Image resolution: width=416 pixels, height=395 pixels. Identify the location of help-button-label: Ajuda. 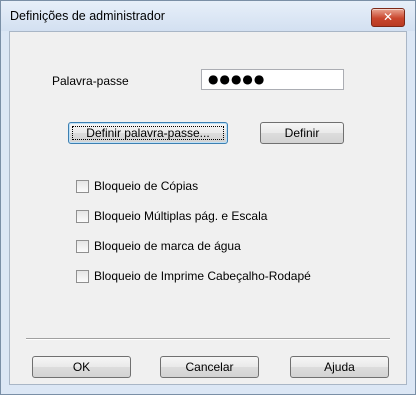
(339, 367).